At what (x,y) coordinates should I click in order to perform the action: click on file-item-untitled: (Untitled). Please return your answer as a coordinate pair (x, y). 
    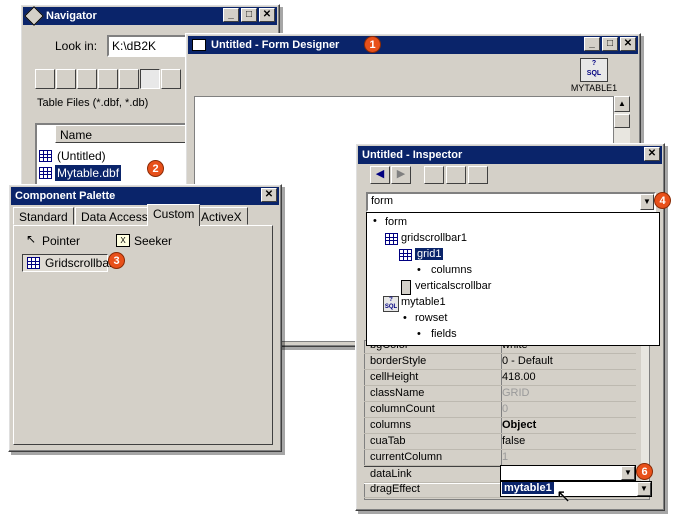
    Looking at the image, I should click on (81, 156).